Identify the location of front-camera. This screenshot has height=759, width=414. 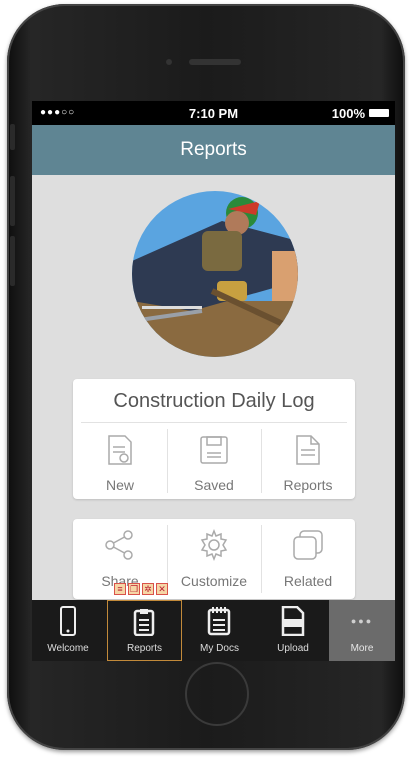
(169, 62).